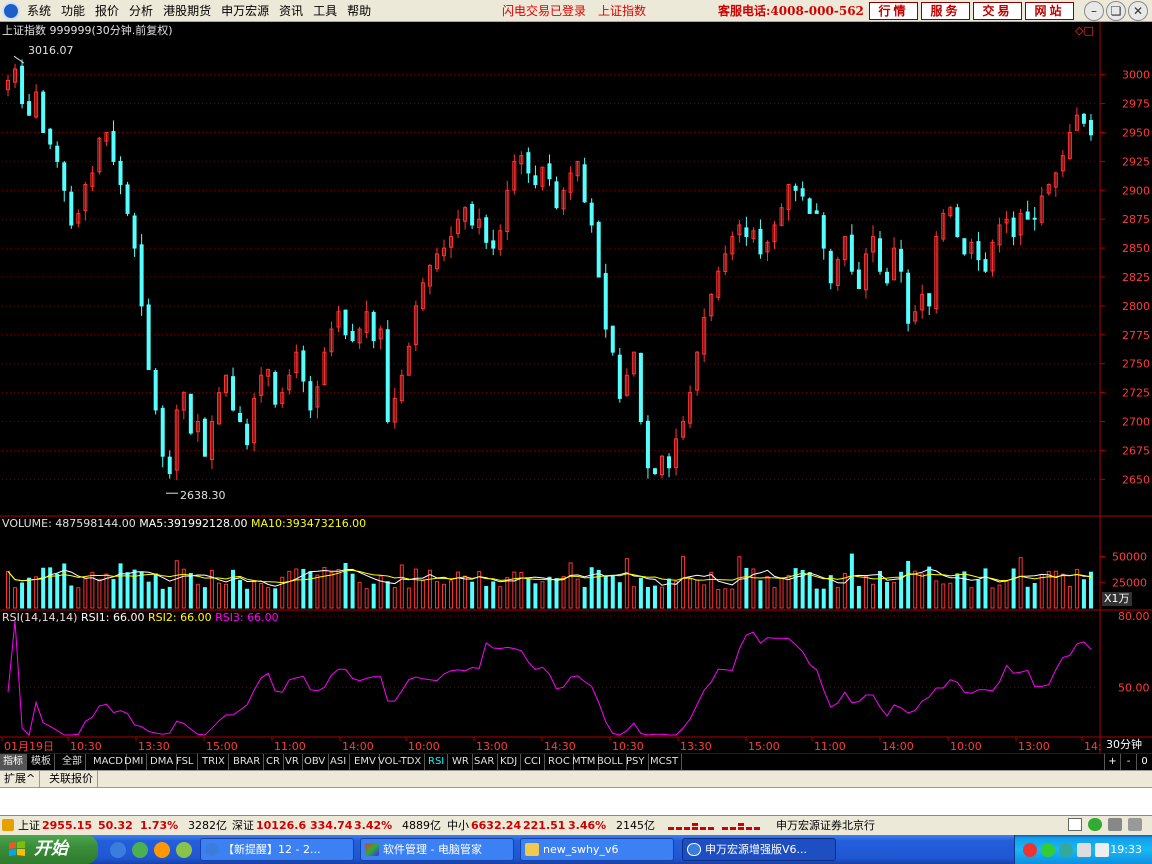 The height and width of the screenshot is (864, 1152). What do you see at coordinates (622, 11) in the screenshot?
I see `current-index: 上证指数` at bounding box center [622, 11].